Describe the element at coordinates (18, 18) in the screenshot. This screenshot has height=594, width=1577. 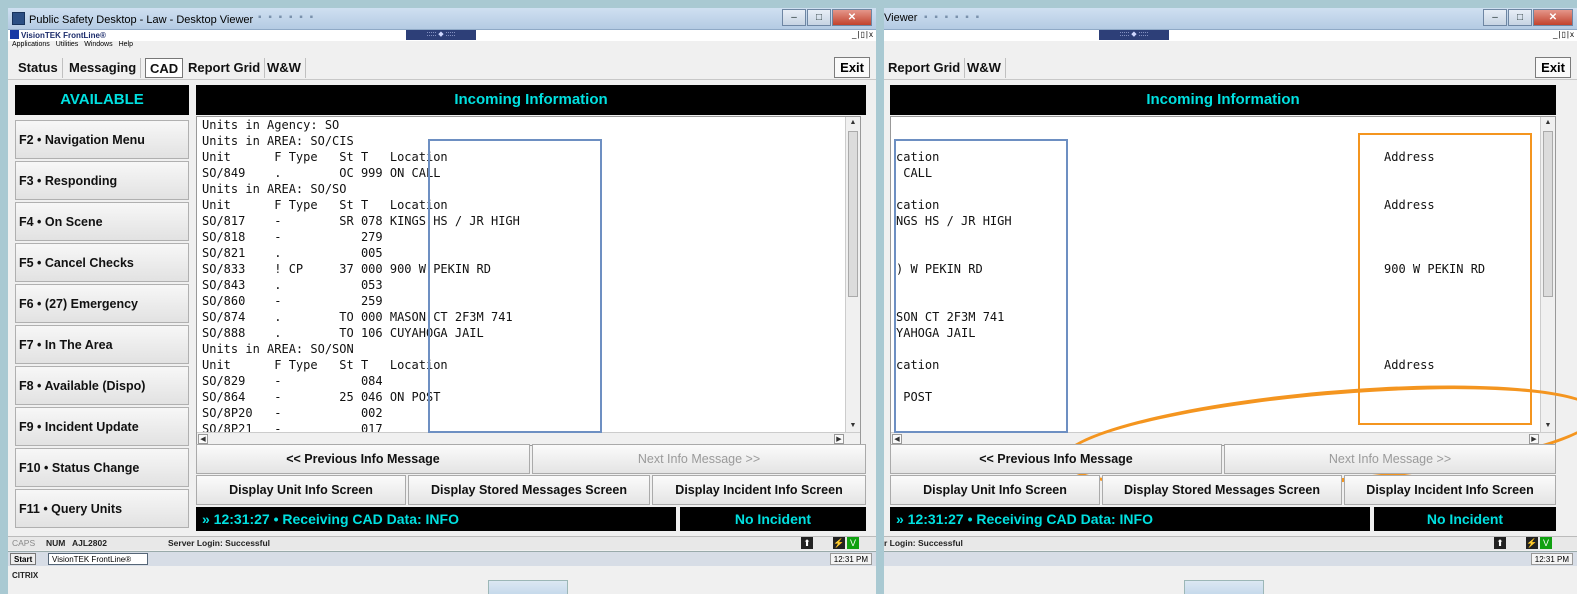
I see `app-icon` at that location.